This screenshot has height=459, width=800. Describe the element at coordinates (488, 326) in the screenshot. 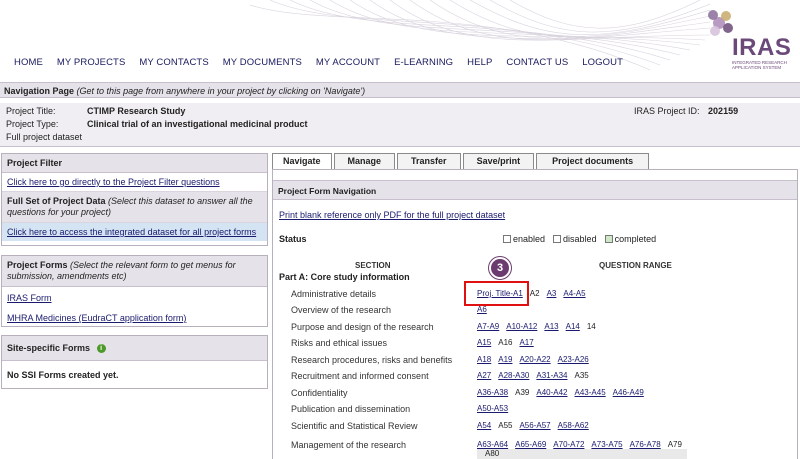

I see `question-range-link: A7-A9` at that location.